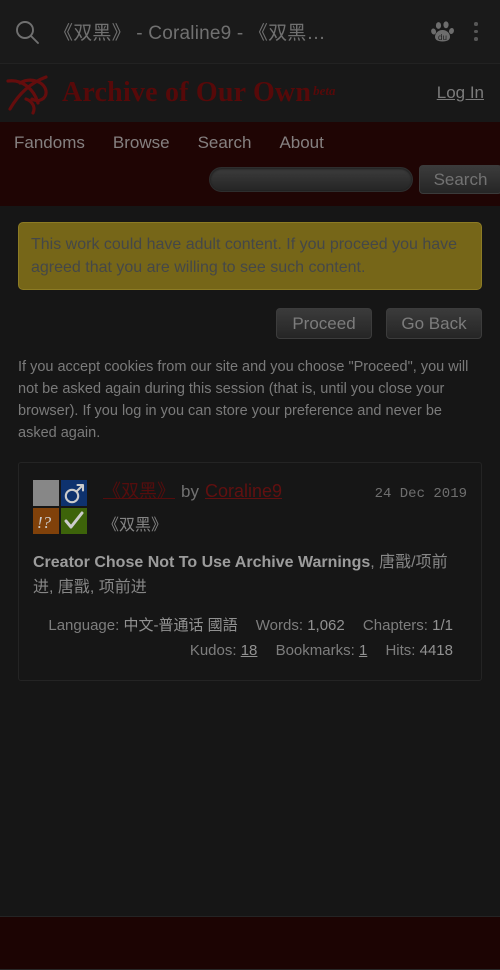 The height and width of the screenshot is (970, 500). What do you see at coordinates (326, 625) in the screenshot?
I see `stat-words-value: 1,062` at bounding box center [326, 625].